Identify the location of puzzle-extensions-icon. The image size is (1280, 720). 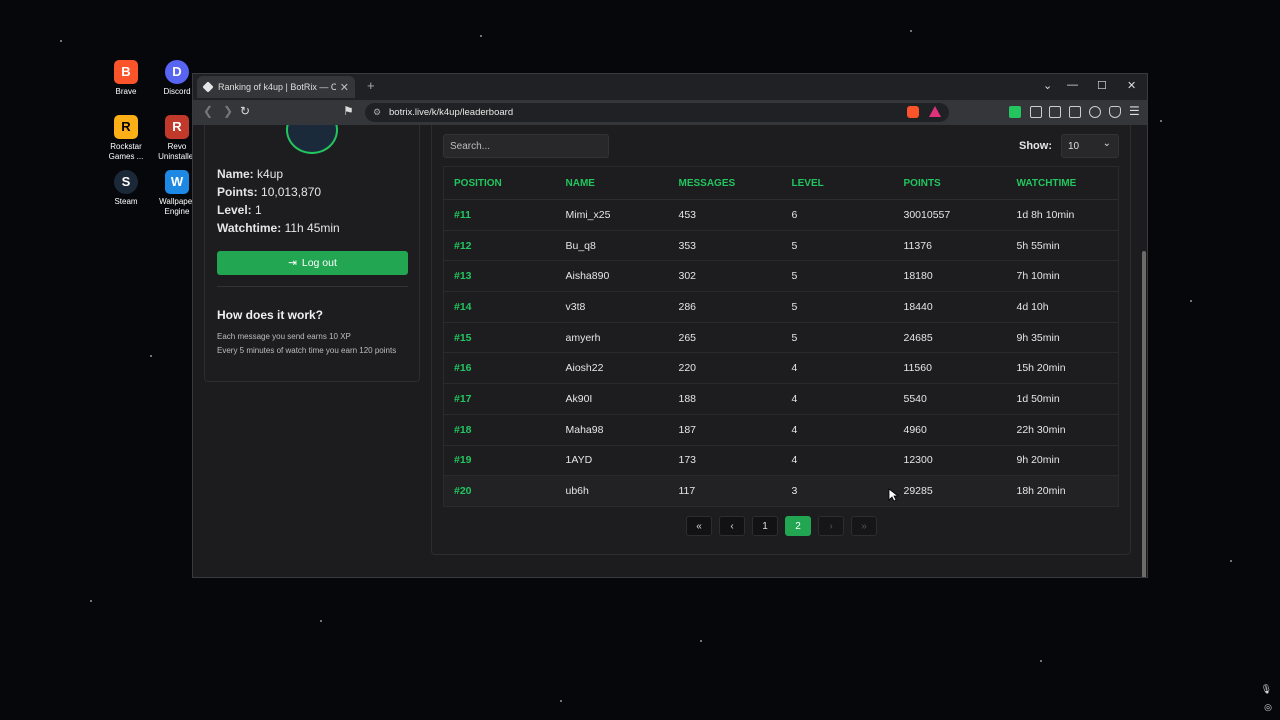
(1036, 112).